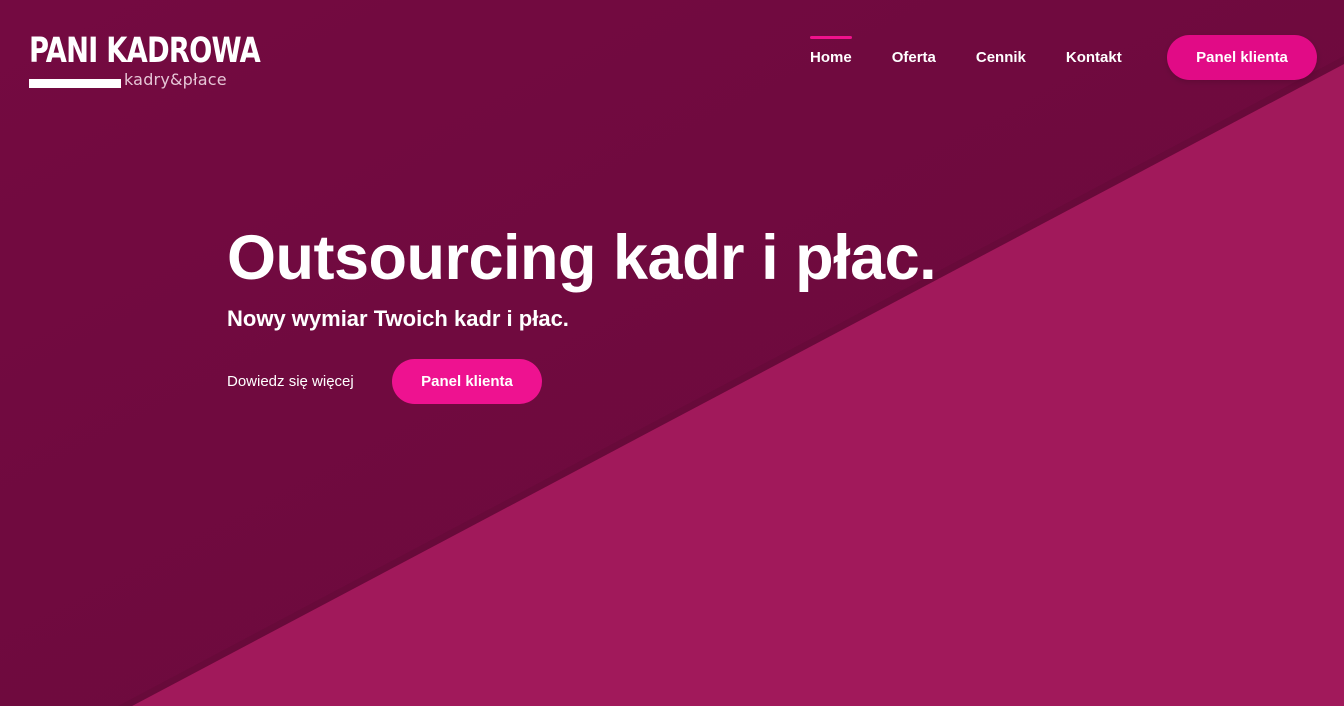  What do you see at coordinates (831, 58) in the screenshot?
I see `nav-item-home: Home` at bounding box center [831, 58].